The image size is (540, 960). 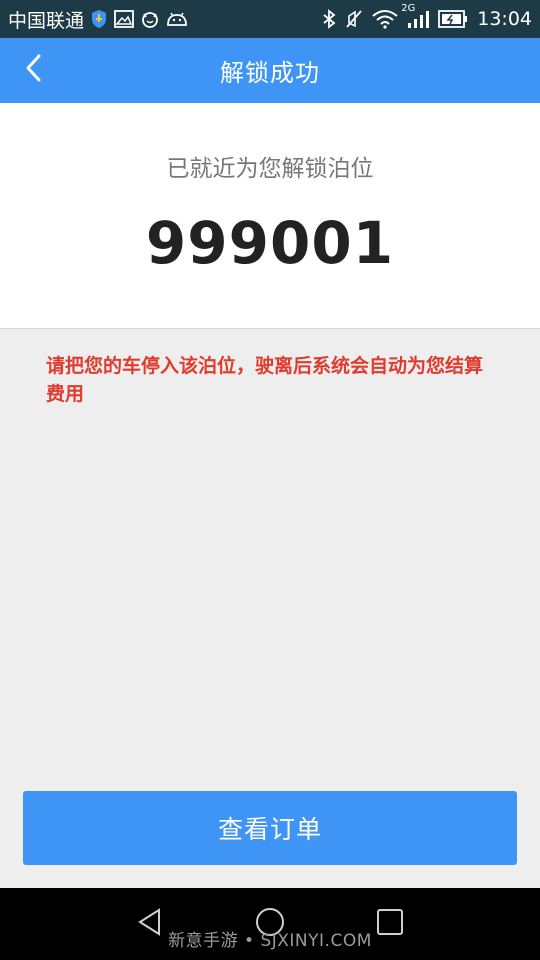 I want to click on shield-icon, so click(x=99, y=19).